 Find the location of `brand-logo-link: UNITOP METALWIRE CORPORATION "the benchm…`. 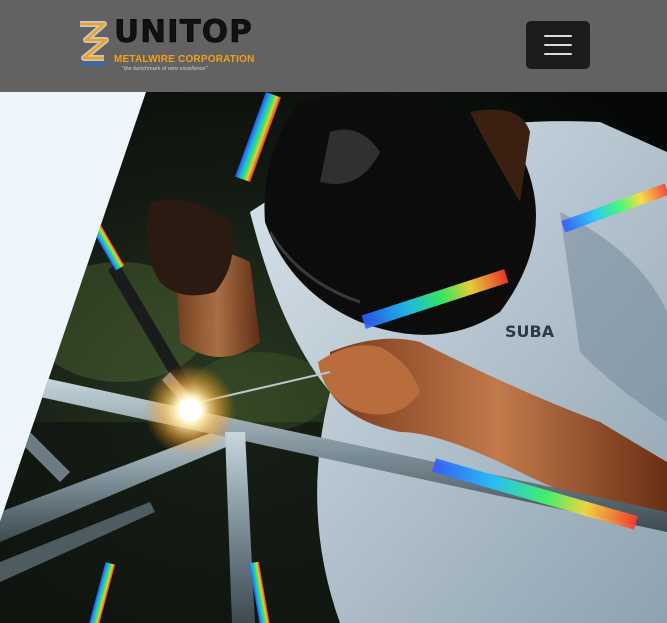

brand-logo-link: UNITOP METALWIRE CORPORATION "the benchm… is located at coordinates (166, 44).